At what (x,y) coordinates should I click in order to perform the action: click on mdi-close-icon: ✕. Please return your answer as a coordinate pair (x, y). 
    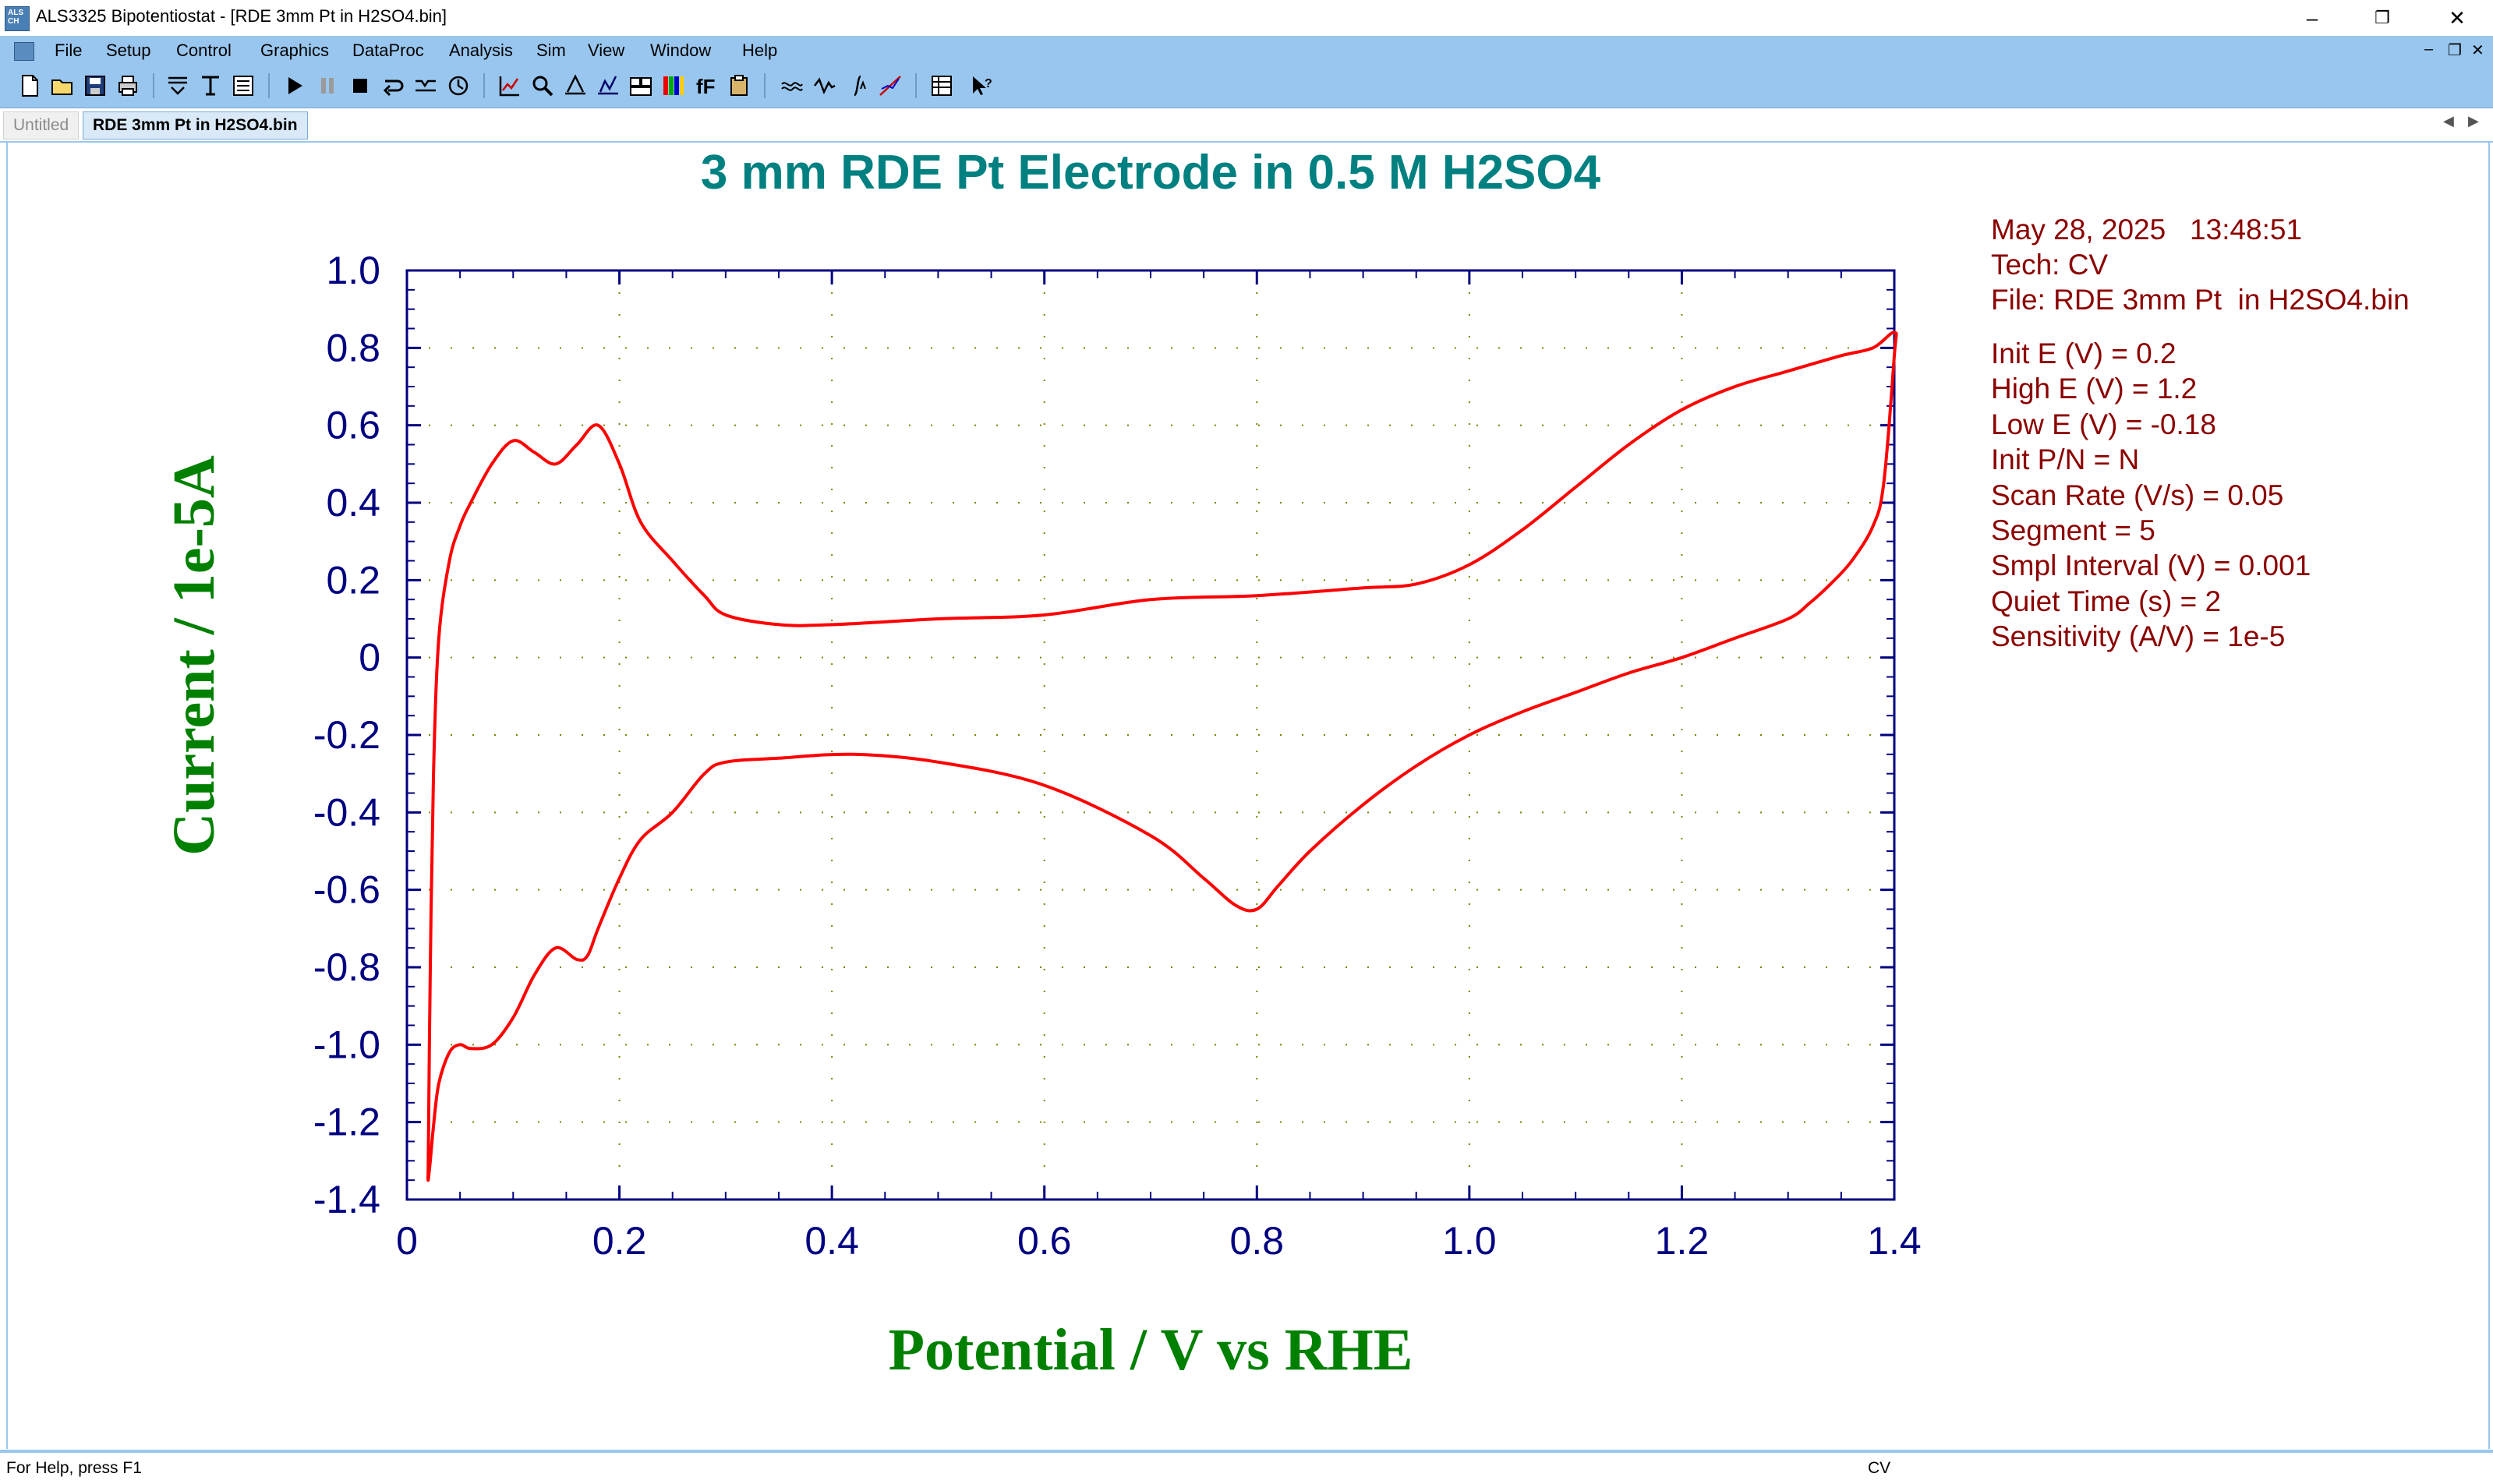
    Looking at the image, I should click on (2478, 50).